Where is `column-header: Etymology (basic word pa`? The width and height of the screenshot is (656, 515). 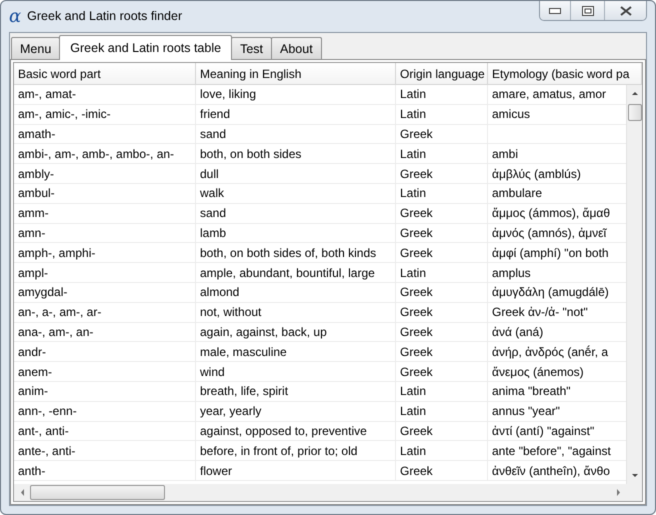
column-header: Etymology (basic word pa is located at coordinates (565, 73).